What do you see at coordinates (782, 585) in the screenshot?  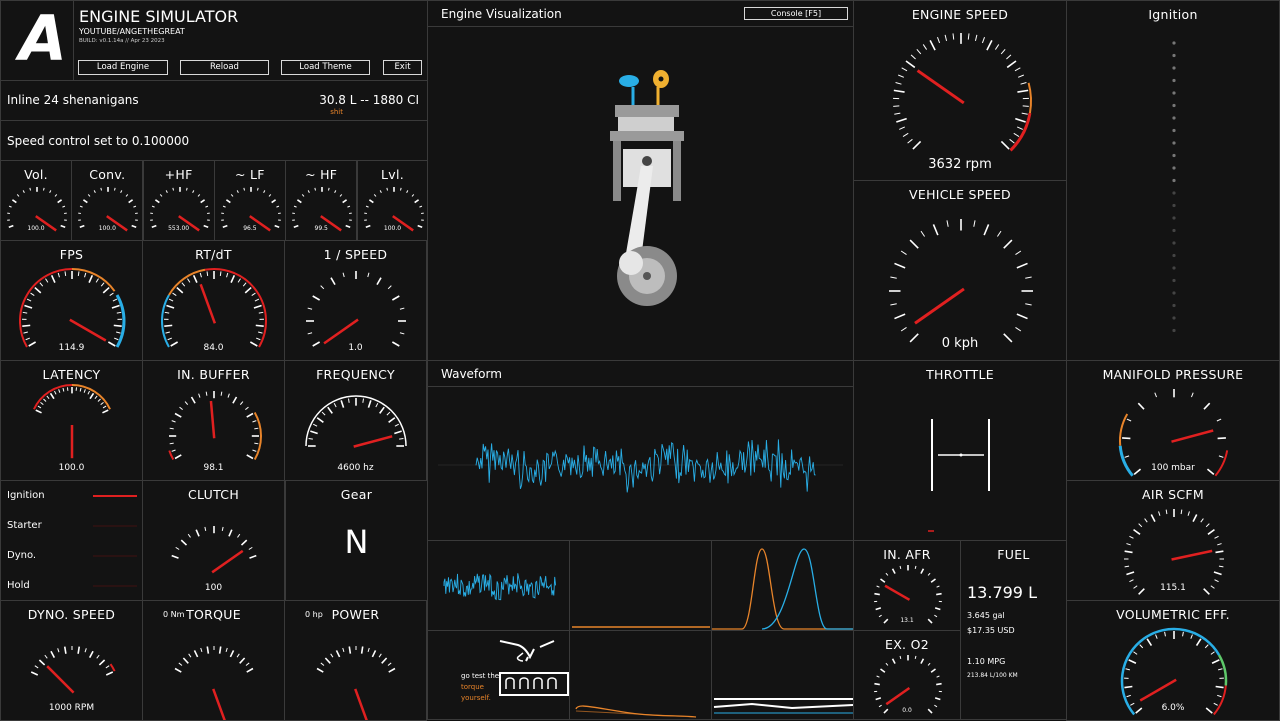 I see `distribution-panel` at bounding box center [782, 585].